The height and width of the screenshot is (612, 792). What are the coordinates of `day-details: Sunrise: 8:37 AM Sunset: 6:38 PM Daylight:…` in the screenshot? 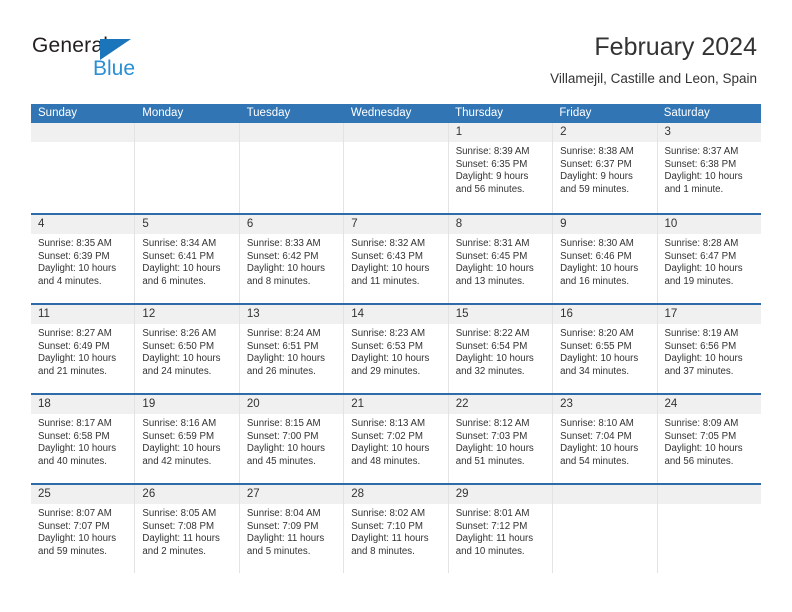 It's located at (709, 169).